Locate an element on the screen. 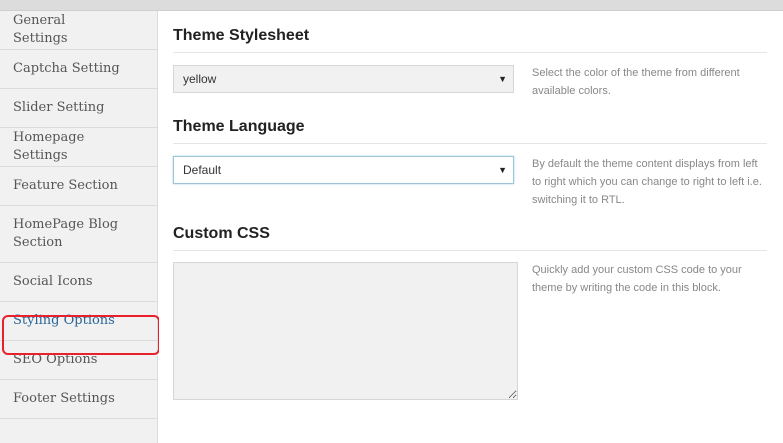  theme-language-select: Default ▼ is located at coordinates (343, 170).